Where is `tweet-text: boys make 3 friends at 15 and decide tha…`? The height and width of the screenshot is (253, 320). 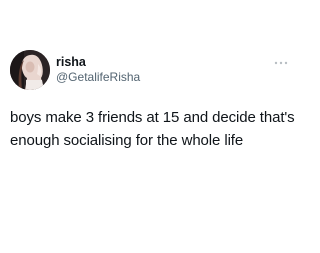
tweet-text: boys make 3 friends at 15 and decide tha… is located at coordinates (152, 129).